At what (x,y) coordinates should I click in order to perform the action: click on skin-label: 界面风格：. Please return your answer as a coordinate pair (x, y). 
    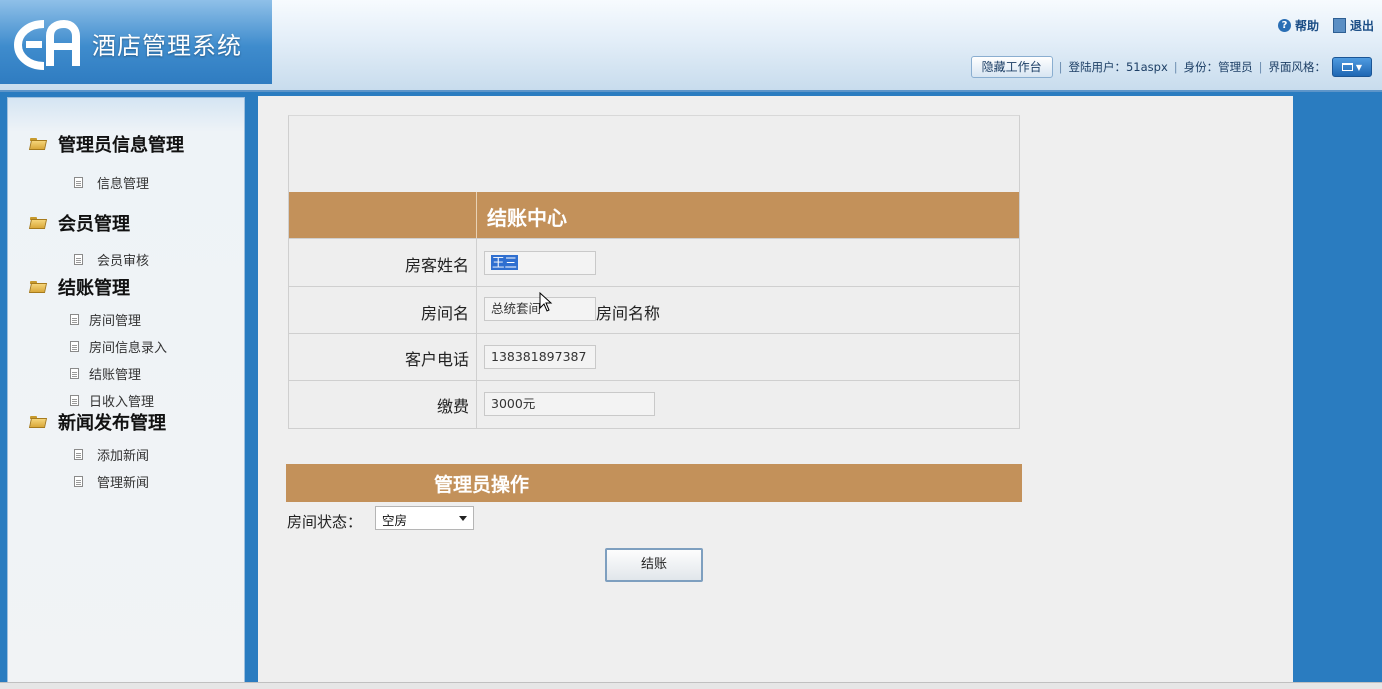
    Looking at the image, I should click on (1297, 67).